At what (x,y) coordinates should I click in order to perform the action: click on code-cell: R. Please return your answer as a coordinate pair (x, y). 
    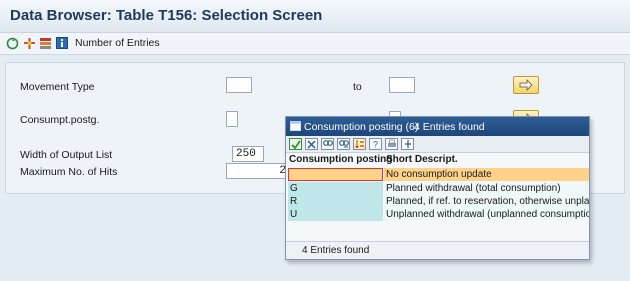
    Looking at the image, I should click on (335, 201).